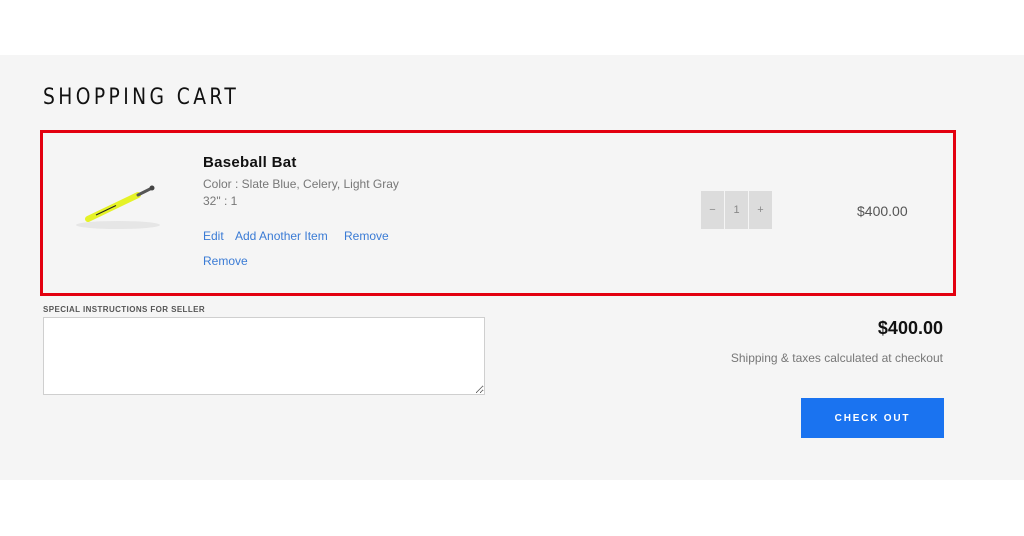  I want to click on item-title: Baseball Bat, so click(250, 162).